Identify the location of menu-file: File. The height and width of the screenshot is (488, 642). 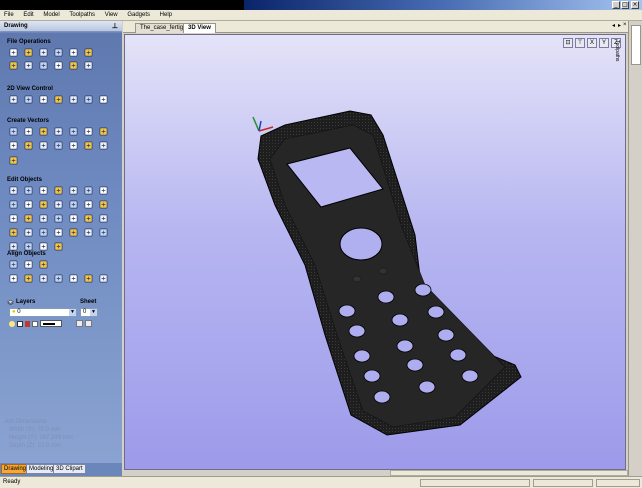
(9, 14).